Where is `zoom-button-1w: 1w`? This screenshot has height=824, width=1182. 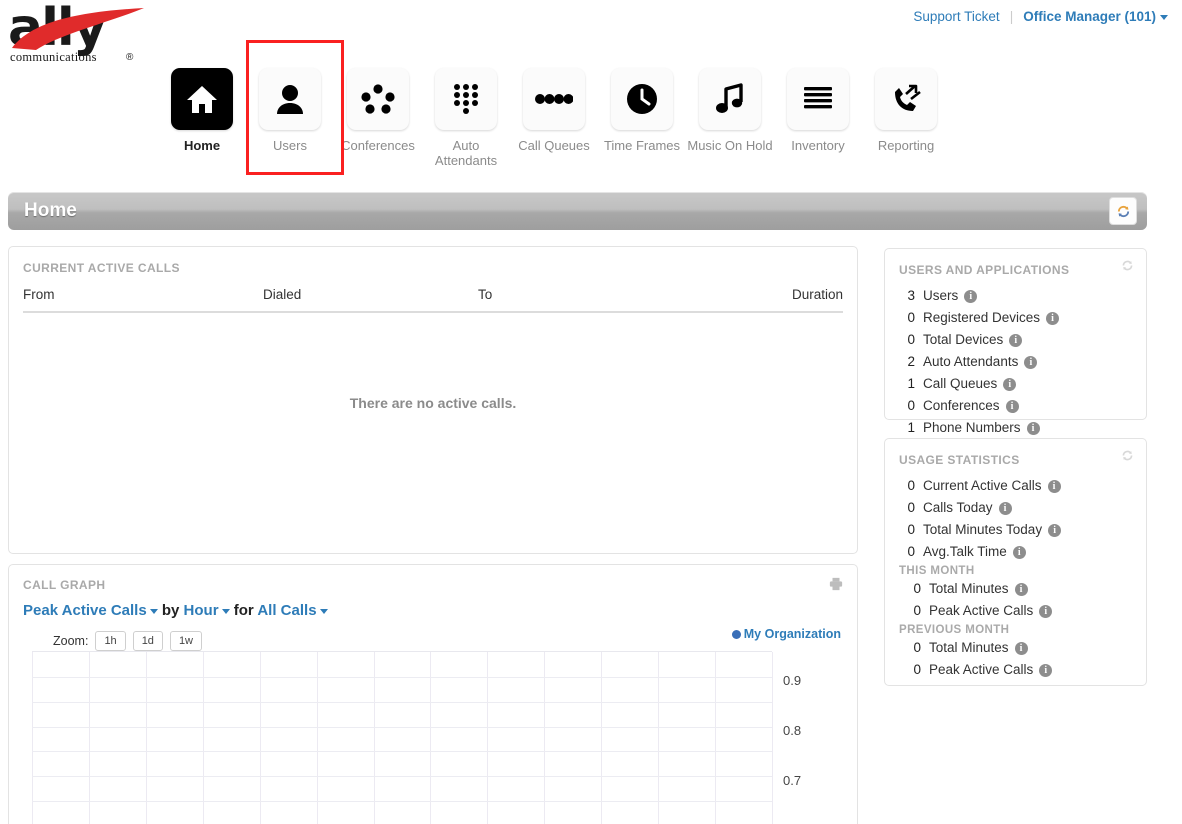 zoom-button-1w: 1w is located at coordinates (185, 641).